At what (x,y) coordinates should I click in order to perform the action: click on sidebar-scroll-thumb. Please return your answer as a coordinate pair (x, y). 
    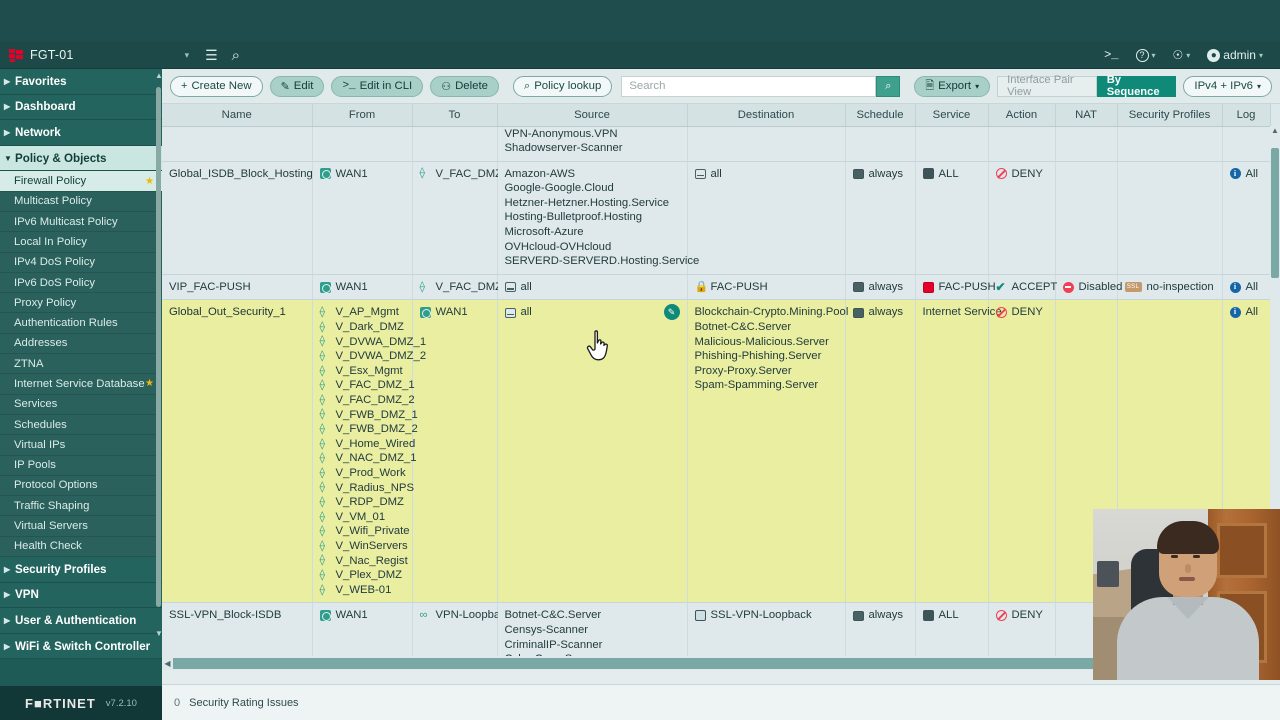
    Looking at the image, I should click on (158, 347).